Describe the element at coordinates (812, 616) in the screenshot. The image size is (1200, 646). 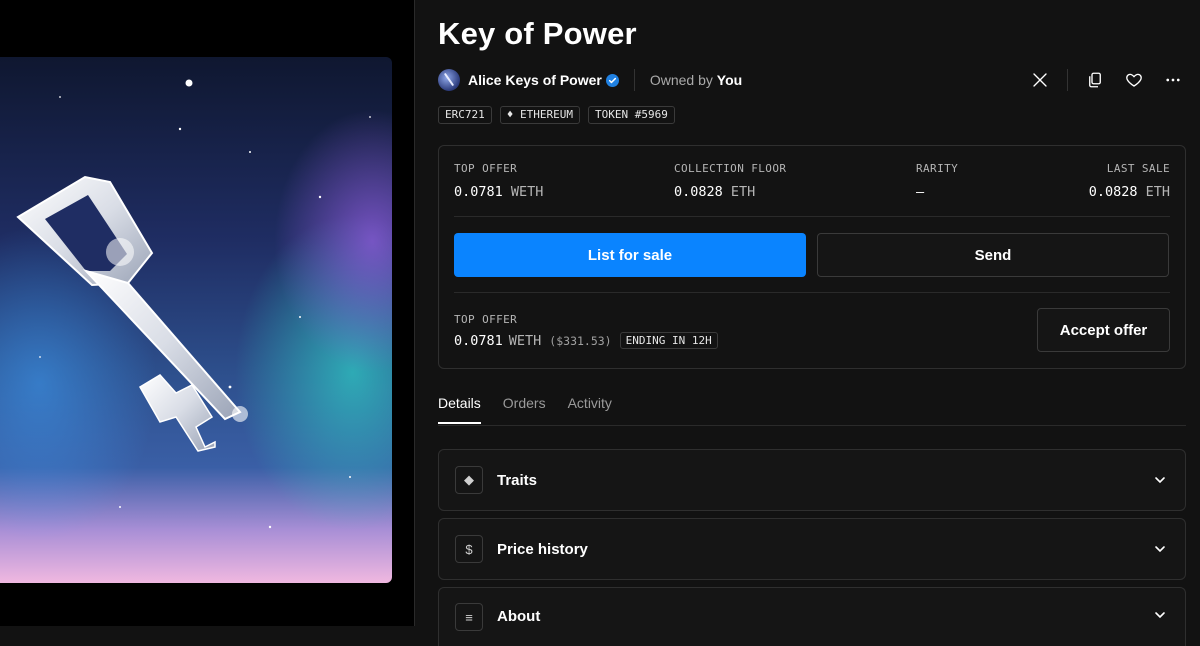
I see `accordion-about: ≡ About` at that location.